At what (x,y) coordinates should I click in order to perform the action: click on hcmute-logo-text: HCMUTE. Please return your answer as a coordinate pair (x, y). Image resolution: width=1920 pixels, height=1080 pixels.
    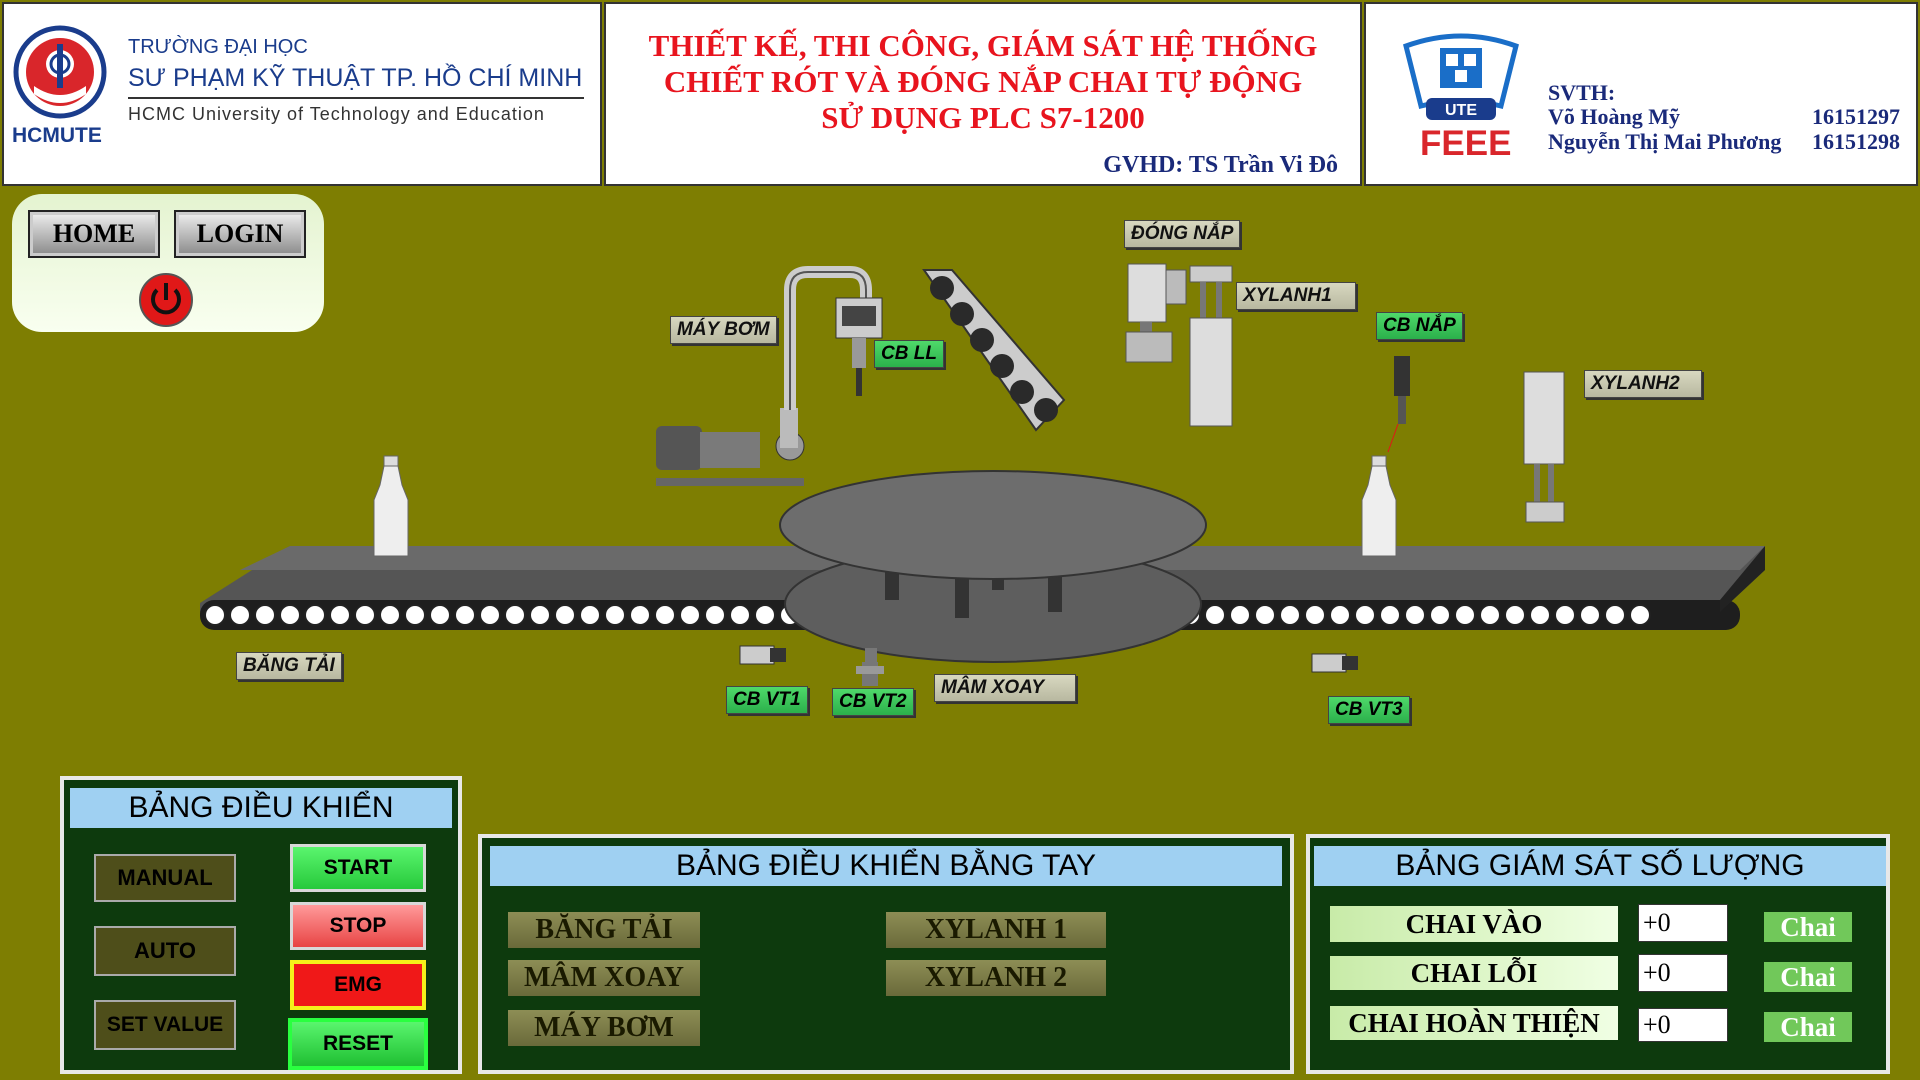
    Looking at the image, I should click on (57, 135).